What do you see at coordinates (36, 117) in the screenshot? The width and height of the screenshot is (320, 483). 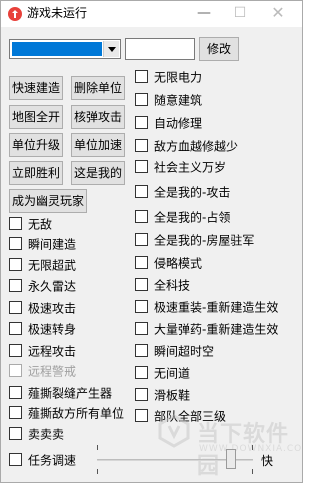 I see `map-reveal-button: 地图全开` at bounding box center [36, 117].